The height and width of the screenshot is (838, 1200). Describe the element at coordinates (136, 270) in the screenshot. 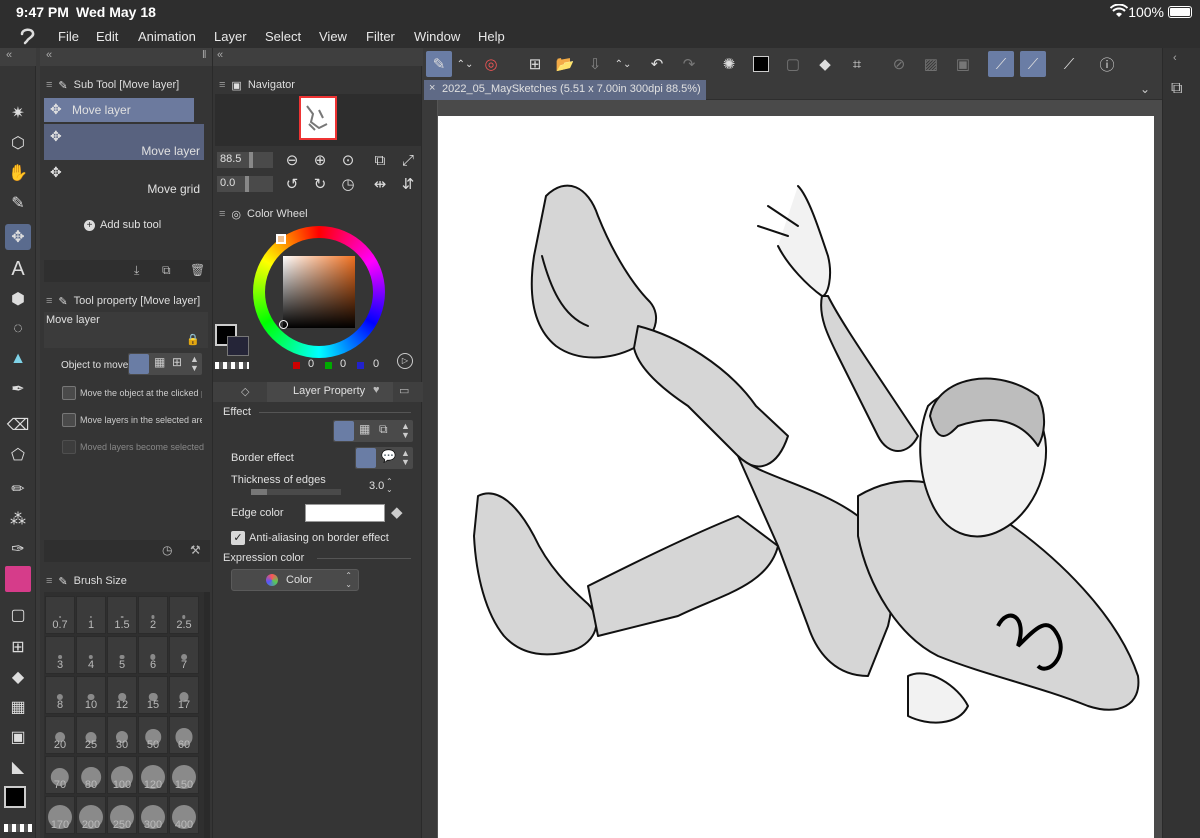

I see `import-icon: ⤓` at that location.